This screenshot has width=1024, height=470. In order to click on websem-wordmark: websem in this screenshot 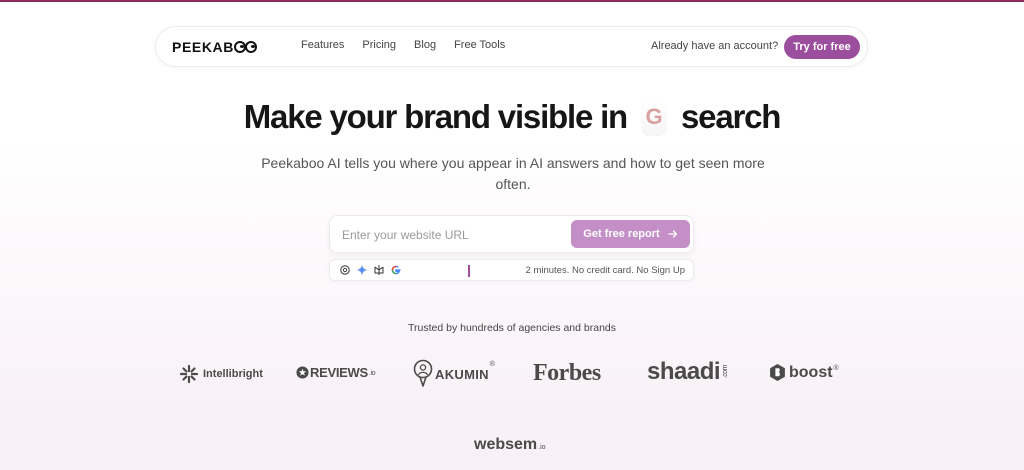, I will do `click(506, 444)`.